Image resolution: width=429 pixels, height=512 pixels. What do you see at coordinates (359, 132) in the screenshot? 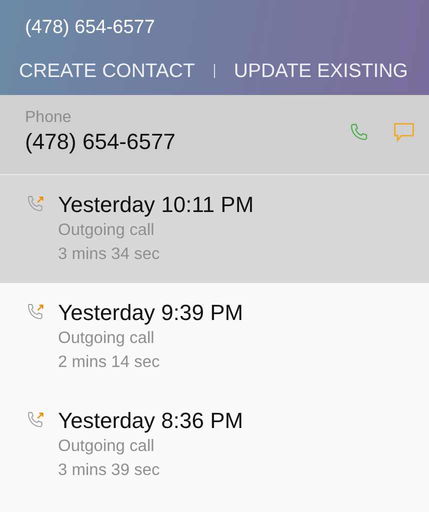
I see `phone-icon` at bounding box center [359, 132].